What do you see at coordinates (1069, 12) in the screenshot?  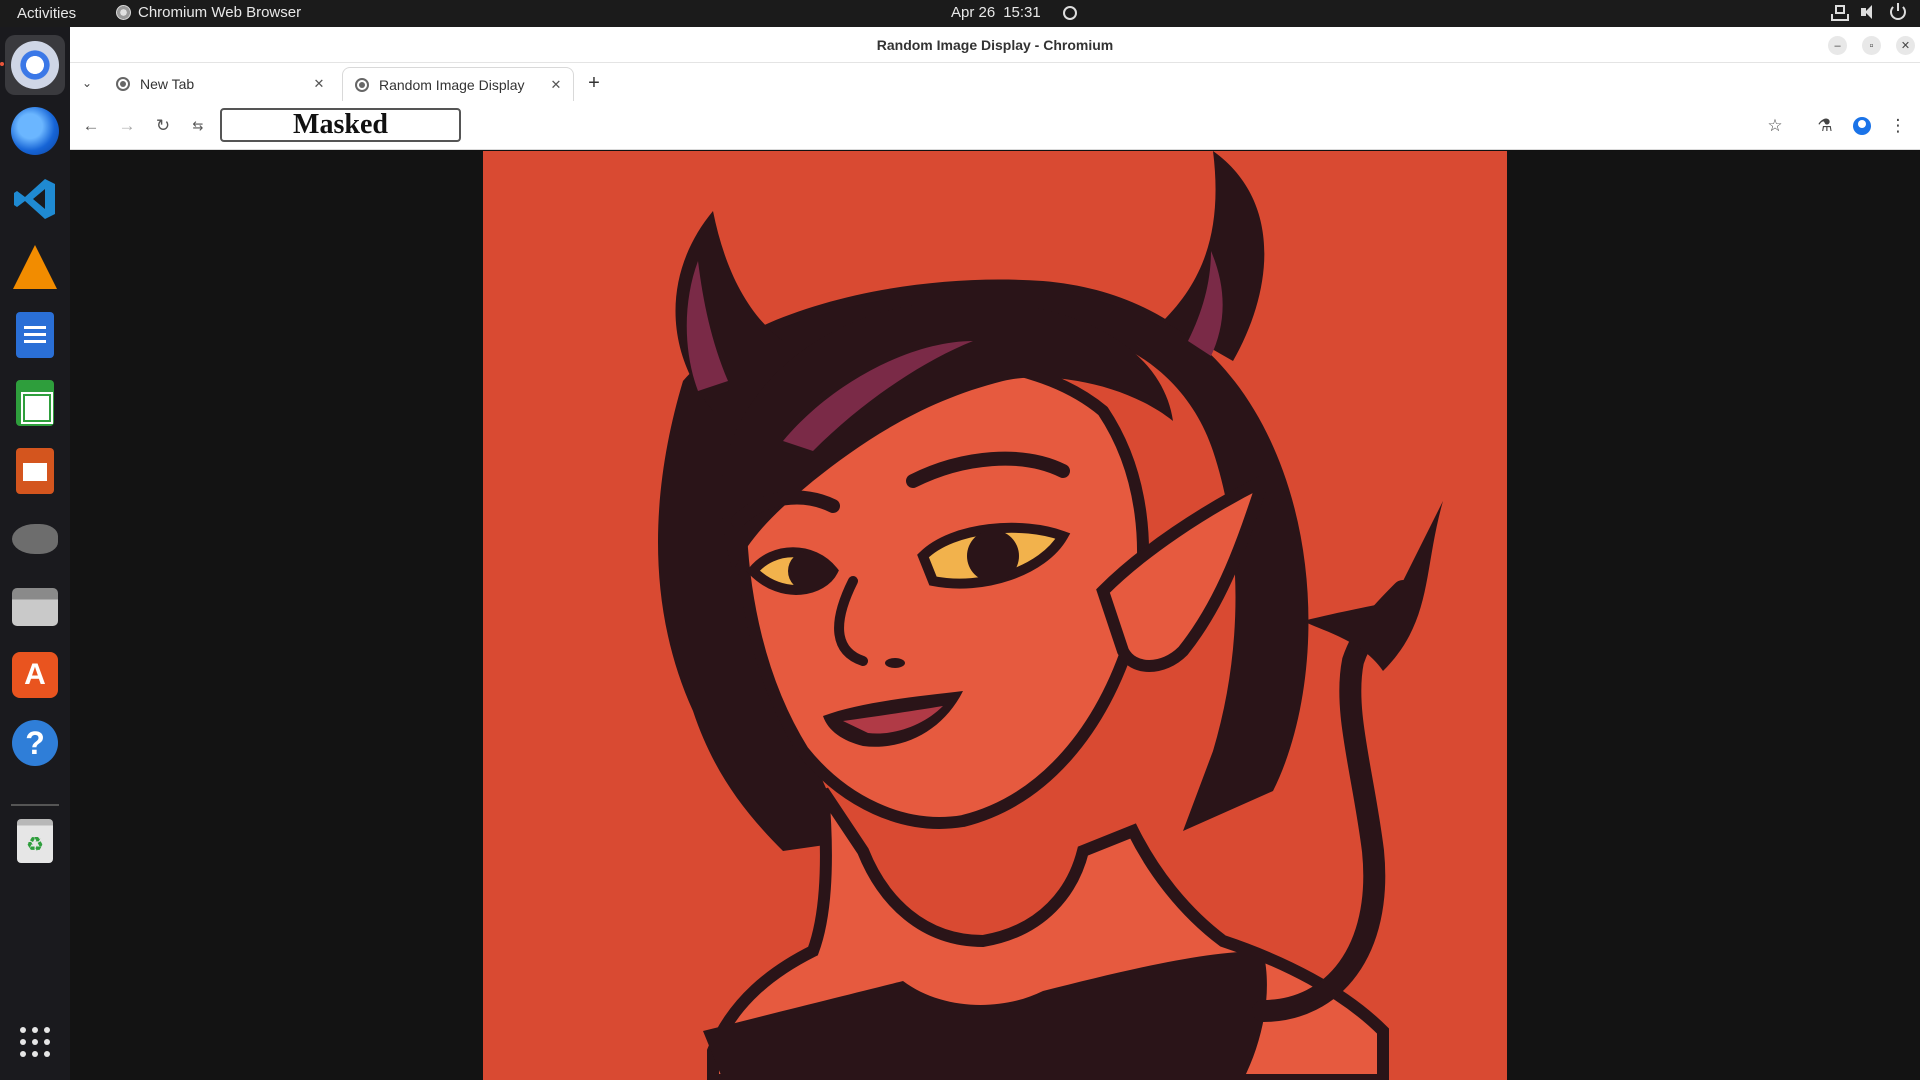 I see `alarm-icon` at bounding box center [1069, 12].